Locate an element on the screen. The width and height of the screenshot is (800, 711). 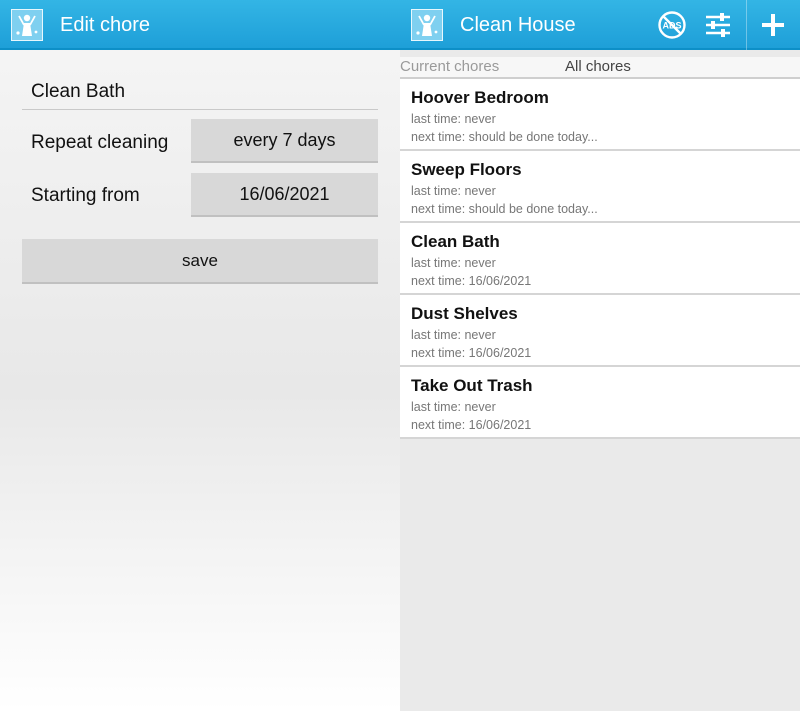
chore-name: Hoover Bedroom is located at coordinates (480, 97).